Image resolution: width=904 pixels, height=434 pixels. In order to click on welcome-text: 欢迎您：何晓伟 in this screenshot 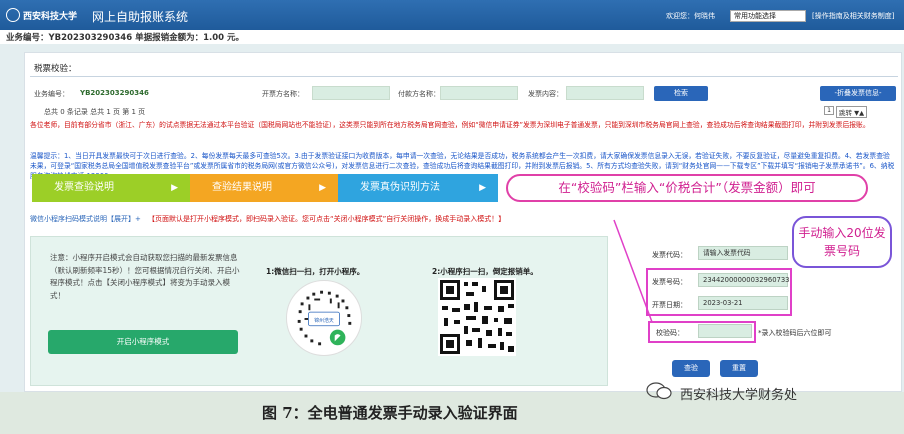, I will do `click(690, 16)`.